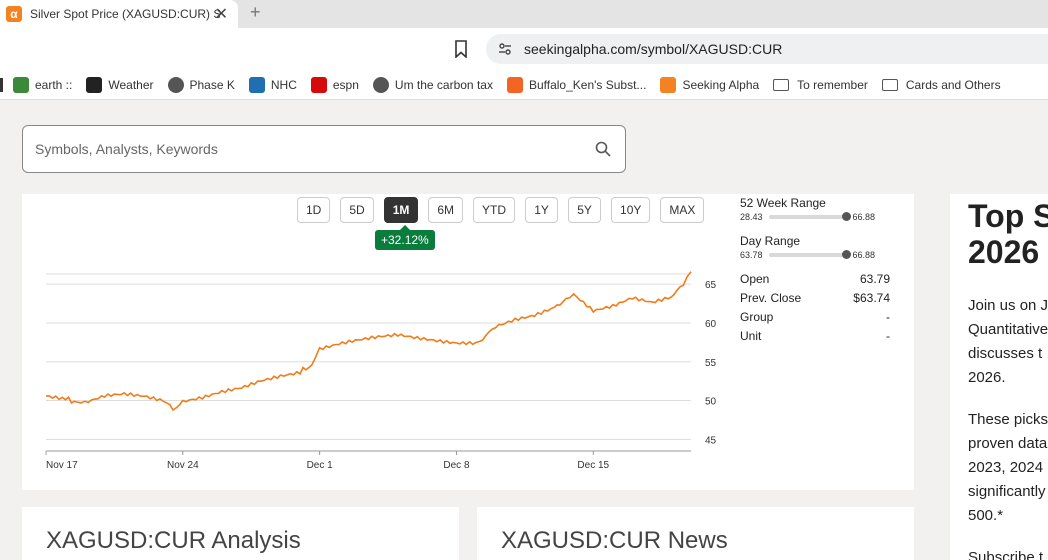  Describe the element at coordinates (1008, 216) in the screenshot. I see `promo-title-line1: Top S` at that location.